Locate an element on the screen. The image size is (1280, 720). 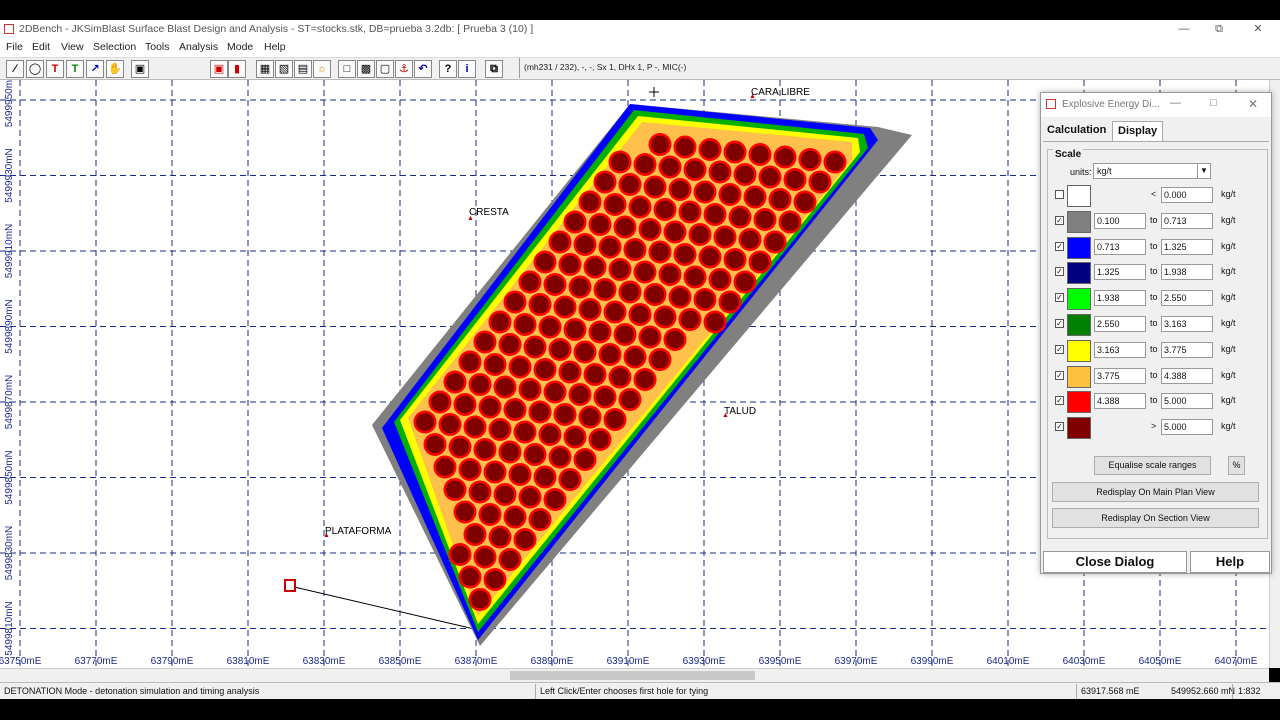
range-to-input: 2.550 is located at coordinates (1187, 298).